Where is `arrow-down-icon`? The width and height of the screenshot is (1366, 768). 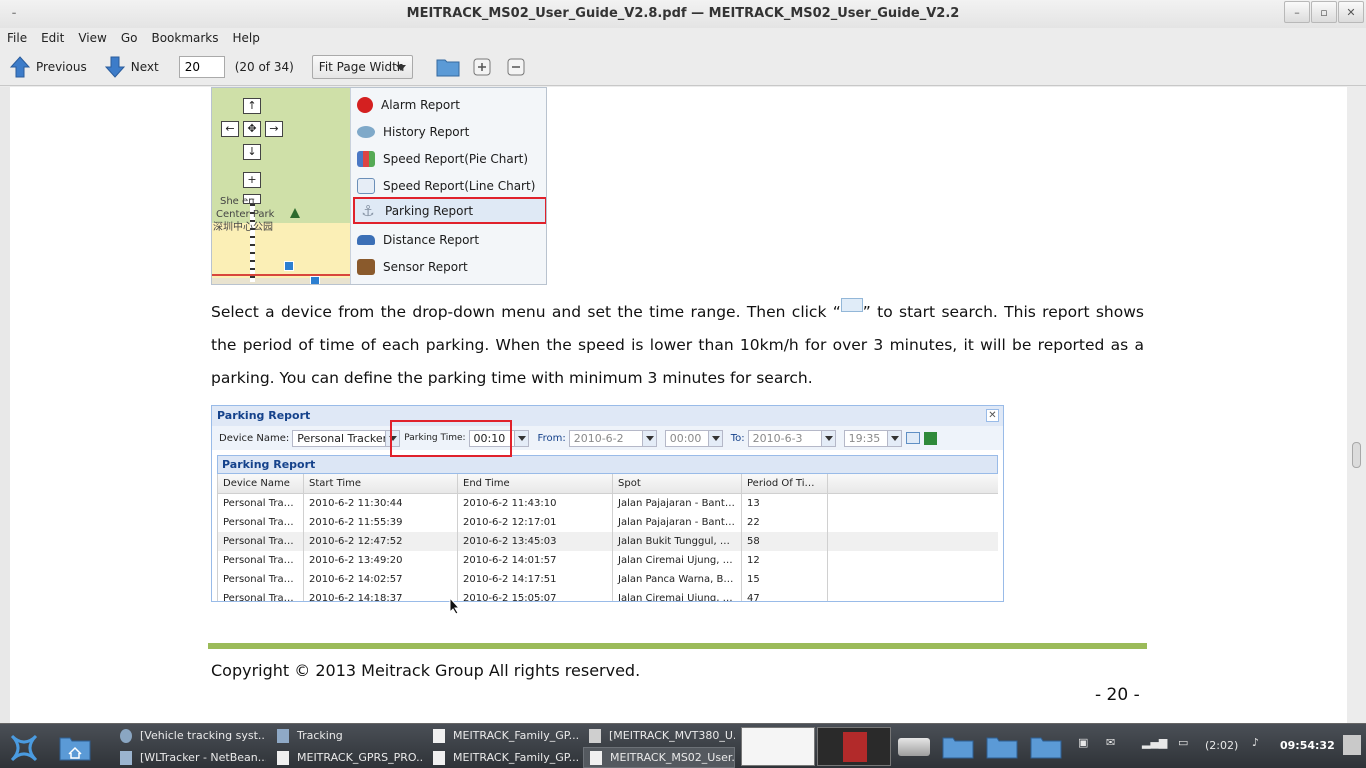 arrow-down-icon is located at coordinates (114, 67).